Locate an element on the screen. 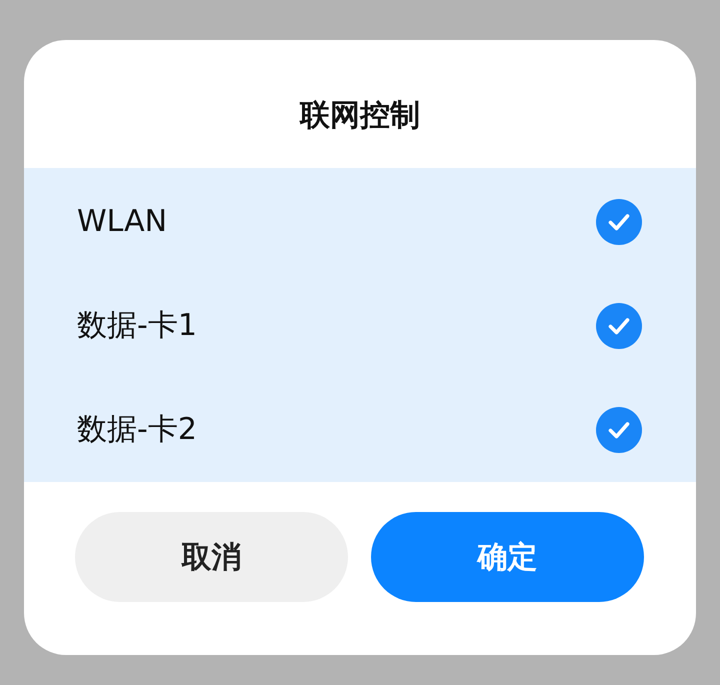  dialog-title: 联网控制 is located at coordinates (360, 116).